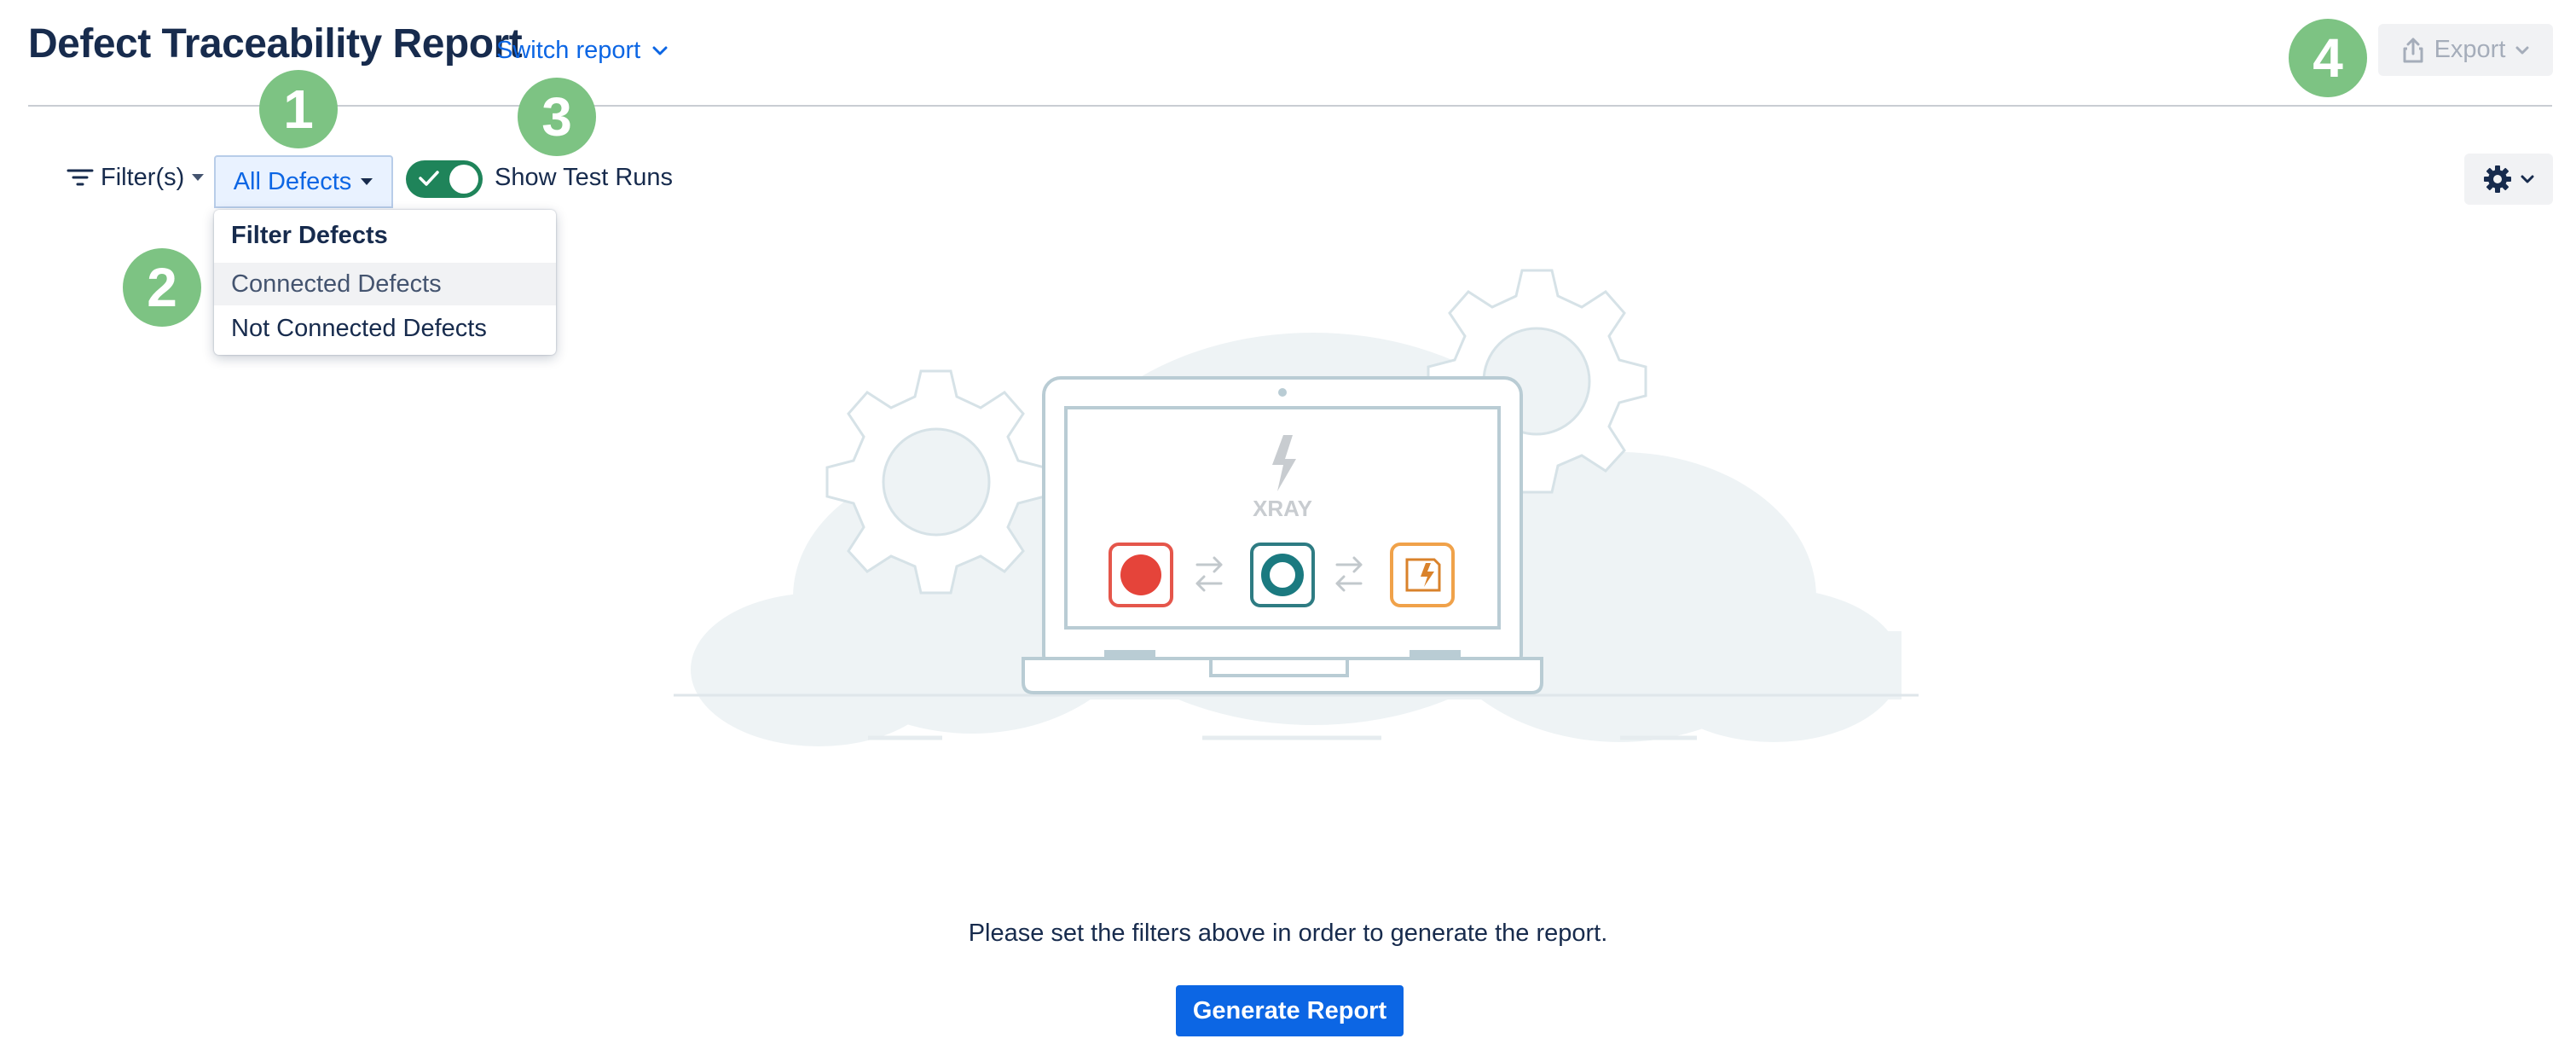 The image size is (2576, 1062). I want to click on callout-badge-3: 3, so click(557, 117).